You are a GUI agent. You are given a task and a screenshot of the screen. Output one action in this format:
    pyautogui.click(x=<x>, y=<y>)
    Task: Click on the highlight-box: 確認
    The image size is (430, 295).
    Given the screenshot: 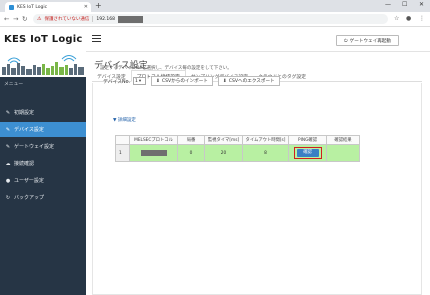 What is the action you would take?
    pyautogui.click(x=307, y=153)
    